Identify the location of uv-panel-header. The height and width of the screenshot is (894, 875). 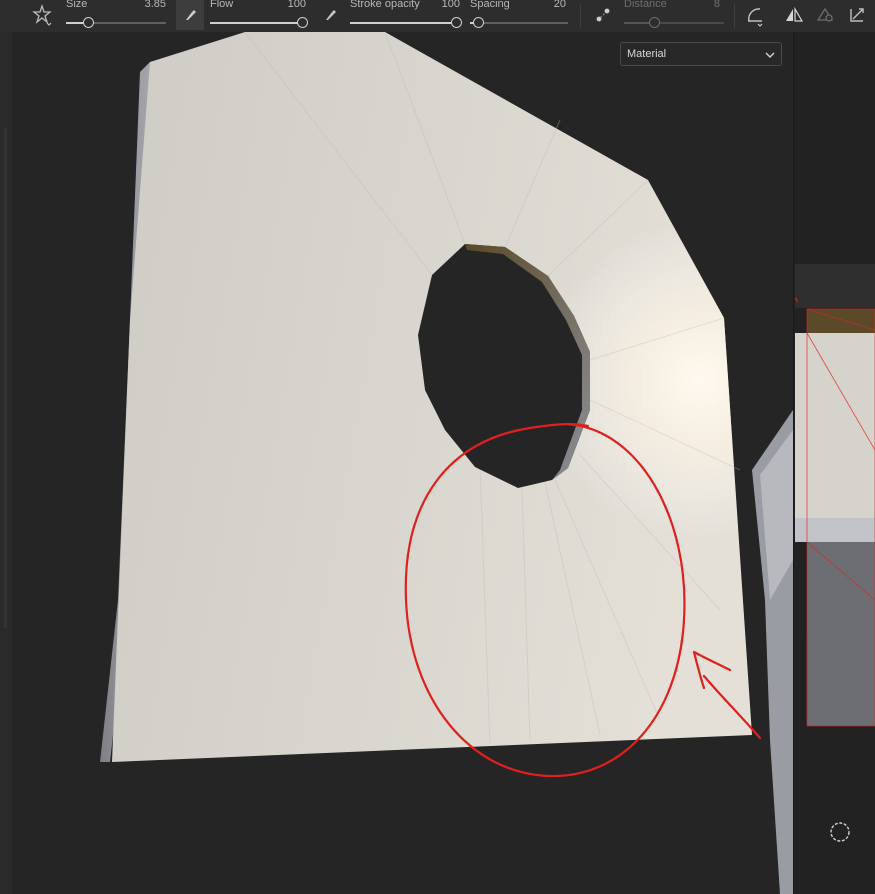
(835, 286).